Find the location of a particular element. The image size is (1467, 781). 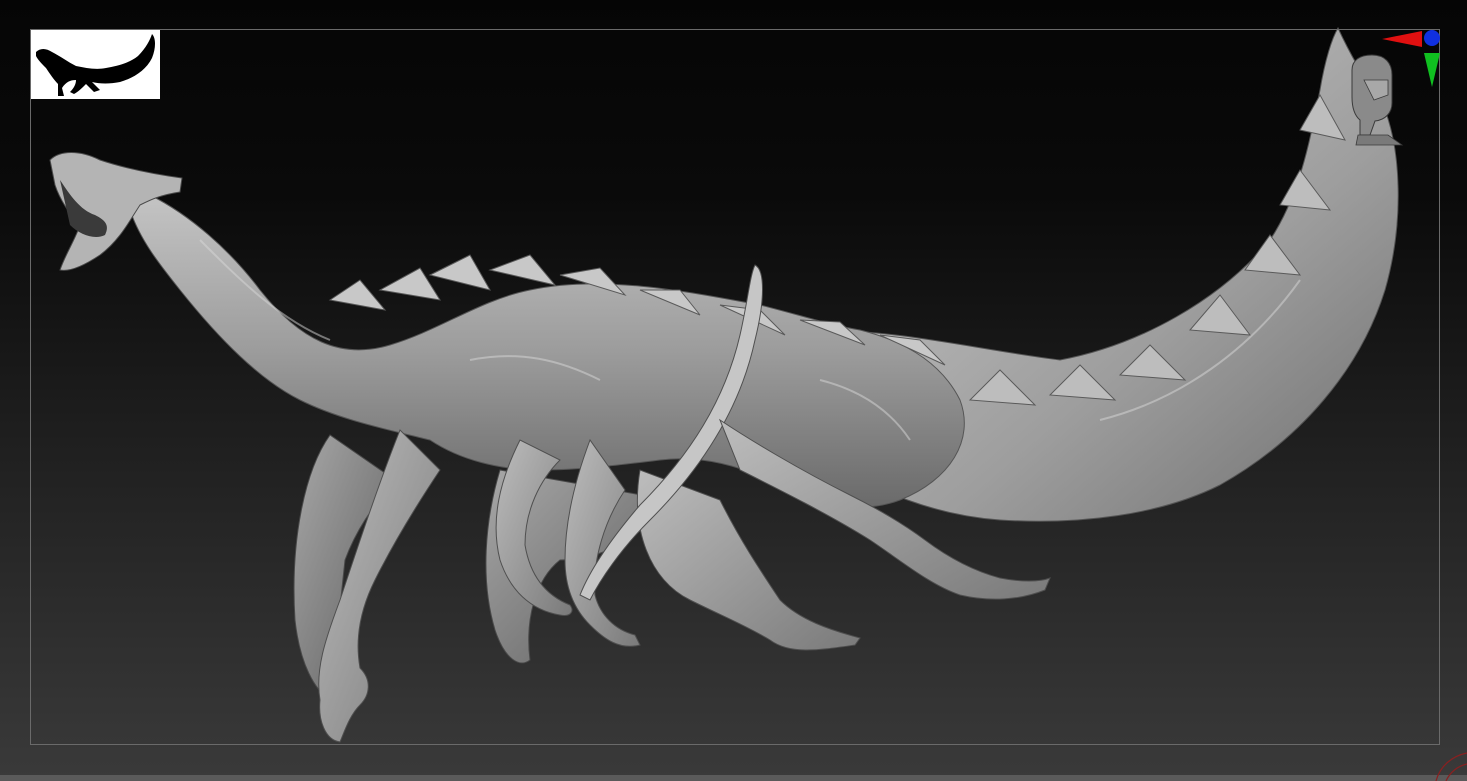

navigation-gizmo is located at coordinates (1387, 92).